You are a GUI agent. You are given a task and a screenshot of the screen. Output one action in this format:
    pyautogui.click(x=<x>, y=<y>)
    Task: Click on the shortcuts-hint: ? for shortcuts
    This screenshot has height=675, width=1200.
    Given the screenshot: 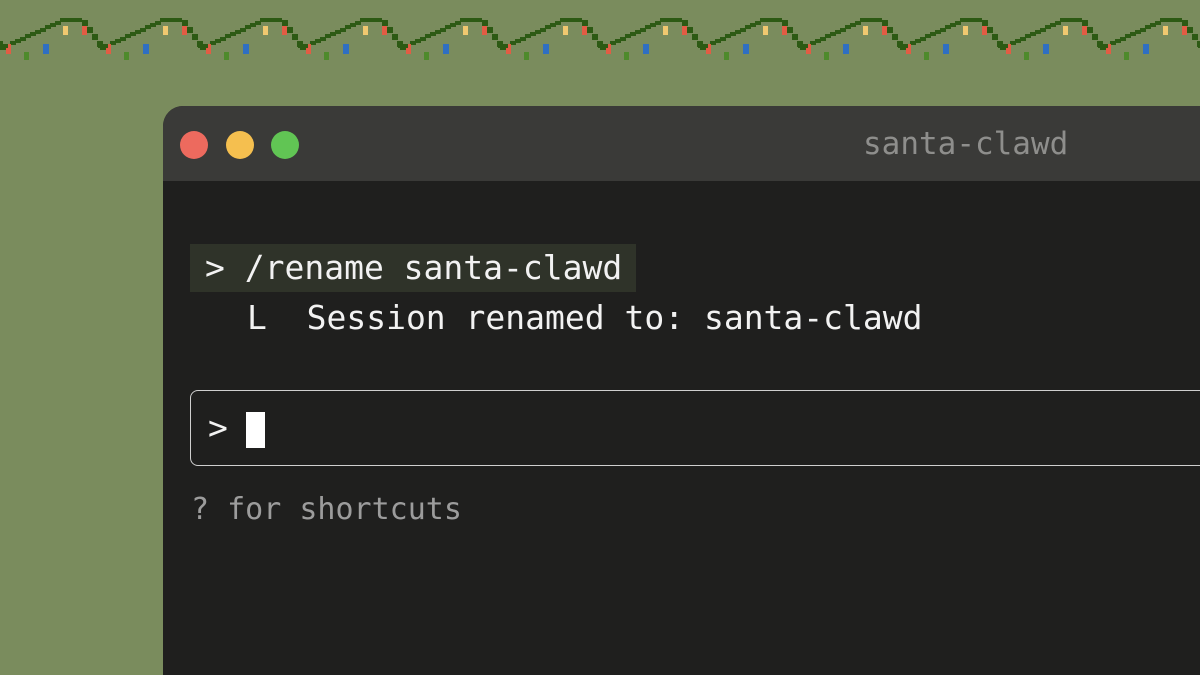 What is the action you would take?
    pyautogui.click(x=326, y=509)
    